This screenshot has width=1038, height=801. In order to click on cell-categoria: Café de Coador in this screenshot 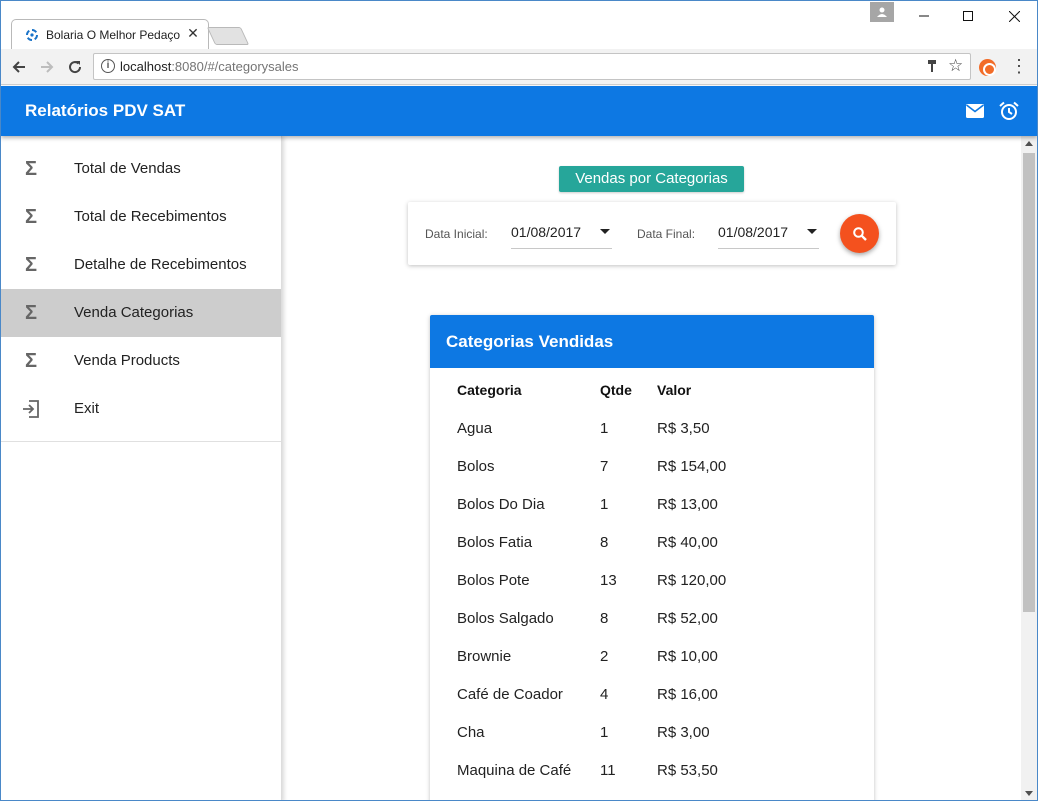, I will do `click(510, 694)`.